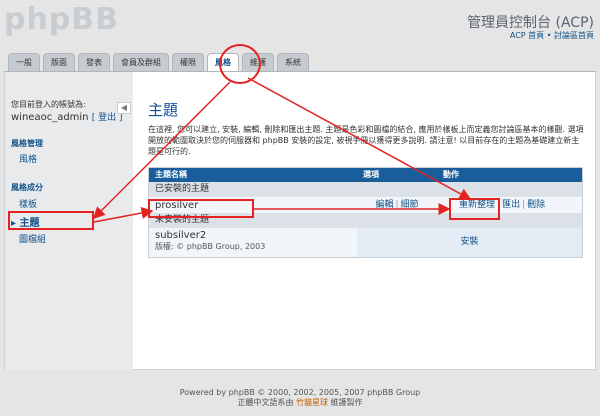  What do you see at coordinates (59, 62) in the screenshot?
I see `tab-forums: 版面` at bounding box center [59, 62].